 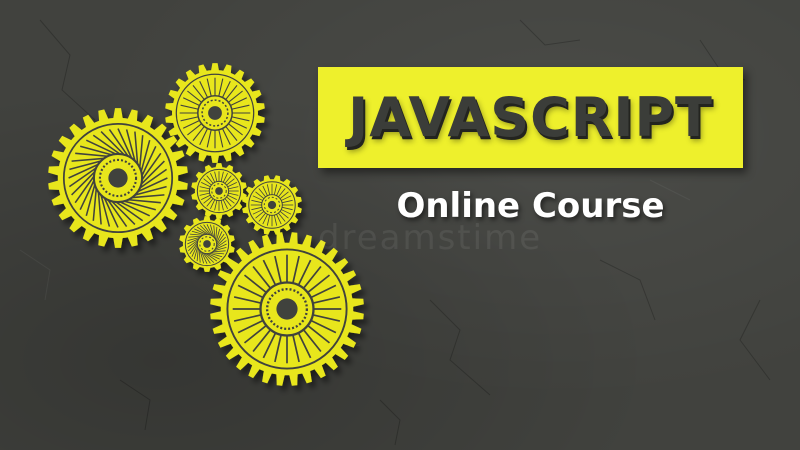 What do you see at coordinates (215, 113) in the screenshot?
I see `top-gear` at bounding box center [215, 113].